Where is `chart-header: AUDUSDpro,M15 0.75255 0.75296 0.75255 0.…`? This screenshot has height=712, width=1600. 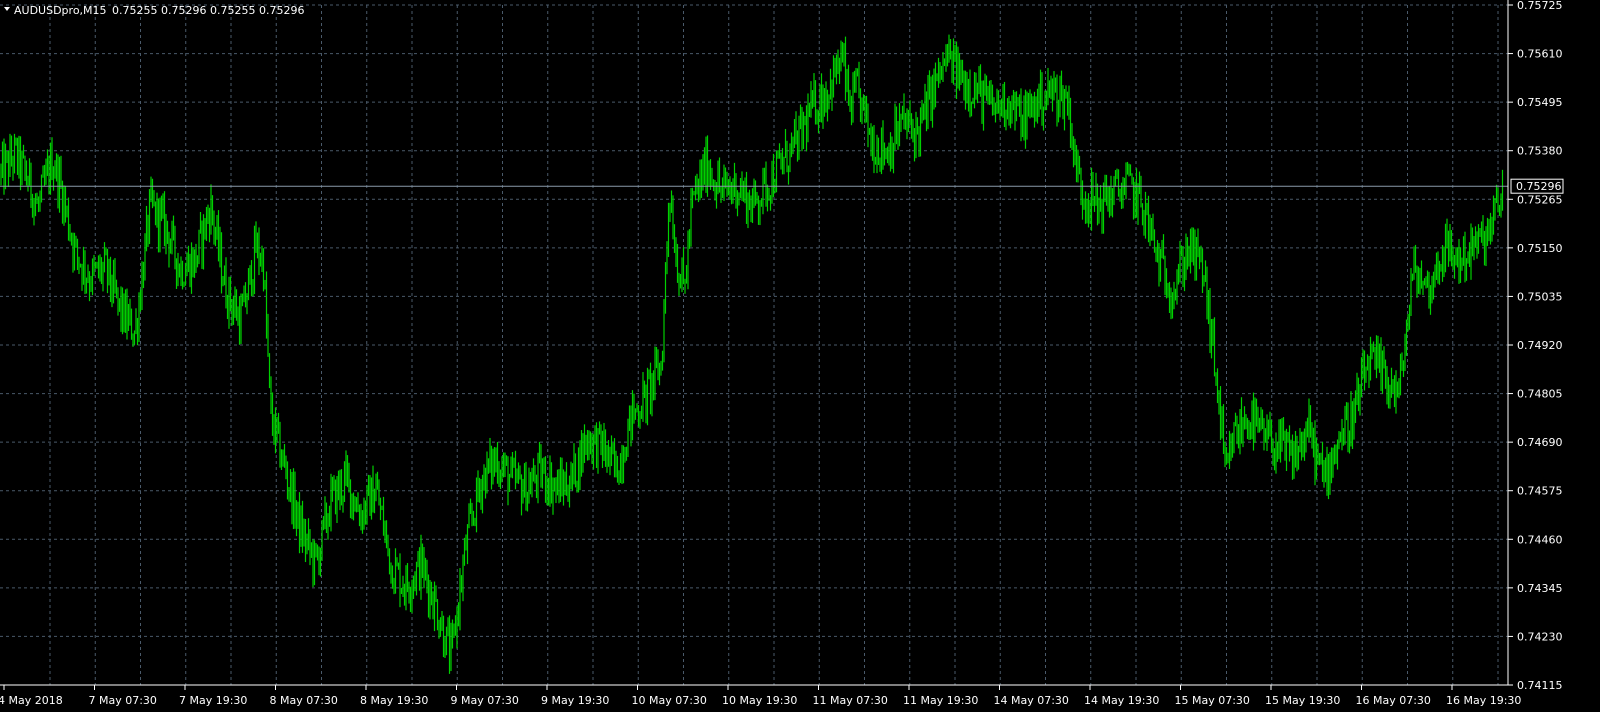
chart-header: AUDUSDpro,M15 0.75255 0.75296 0.75255 0.… is located at coordinates (154, 10).